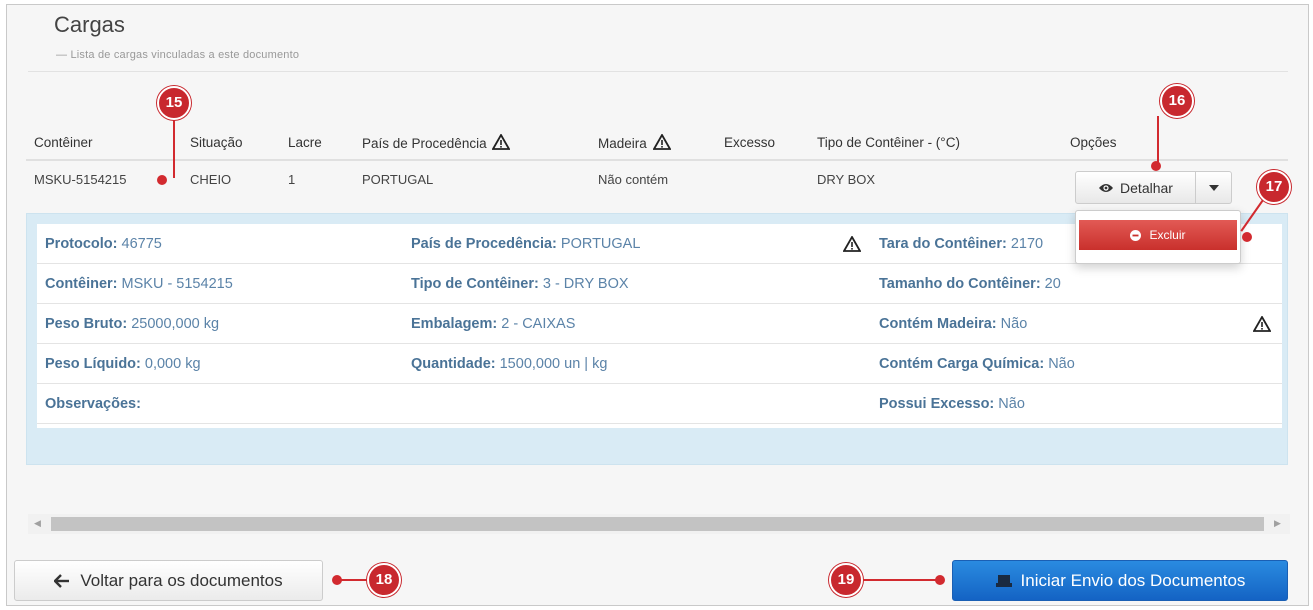 This screenshot has width=1313, height=610. What do you see at coordinates (1274, 187) in the screenshot?
I see `callout-badge-17: 17` at bounding box center [1274, 187].